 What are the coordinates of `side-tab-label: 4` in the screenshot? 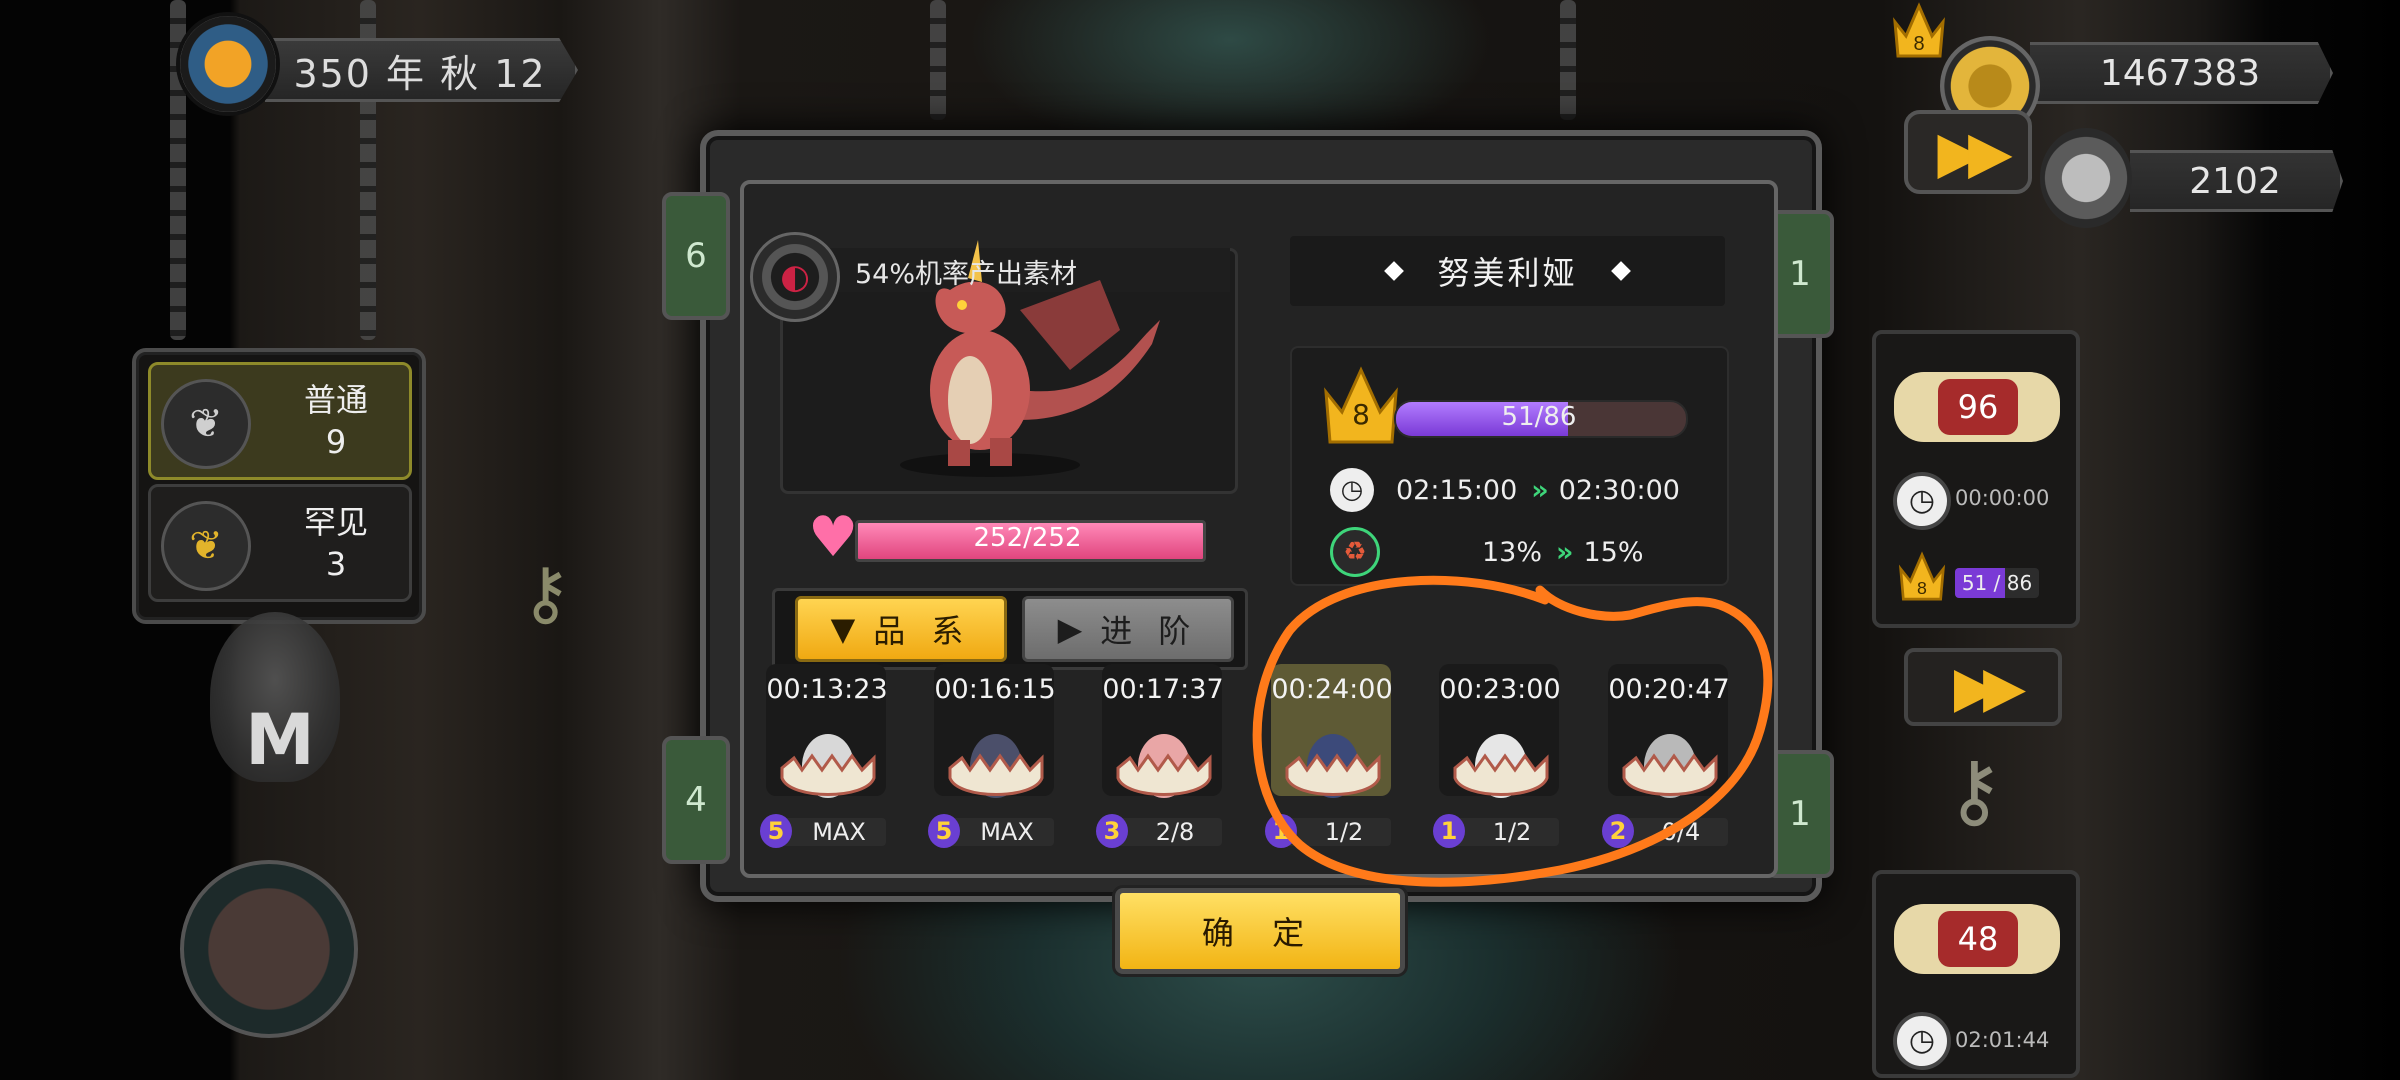 It's located at (696, 800).